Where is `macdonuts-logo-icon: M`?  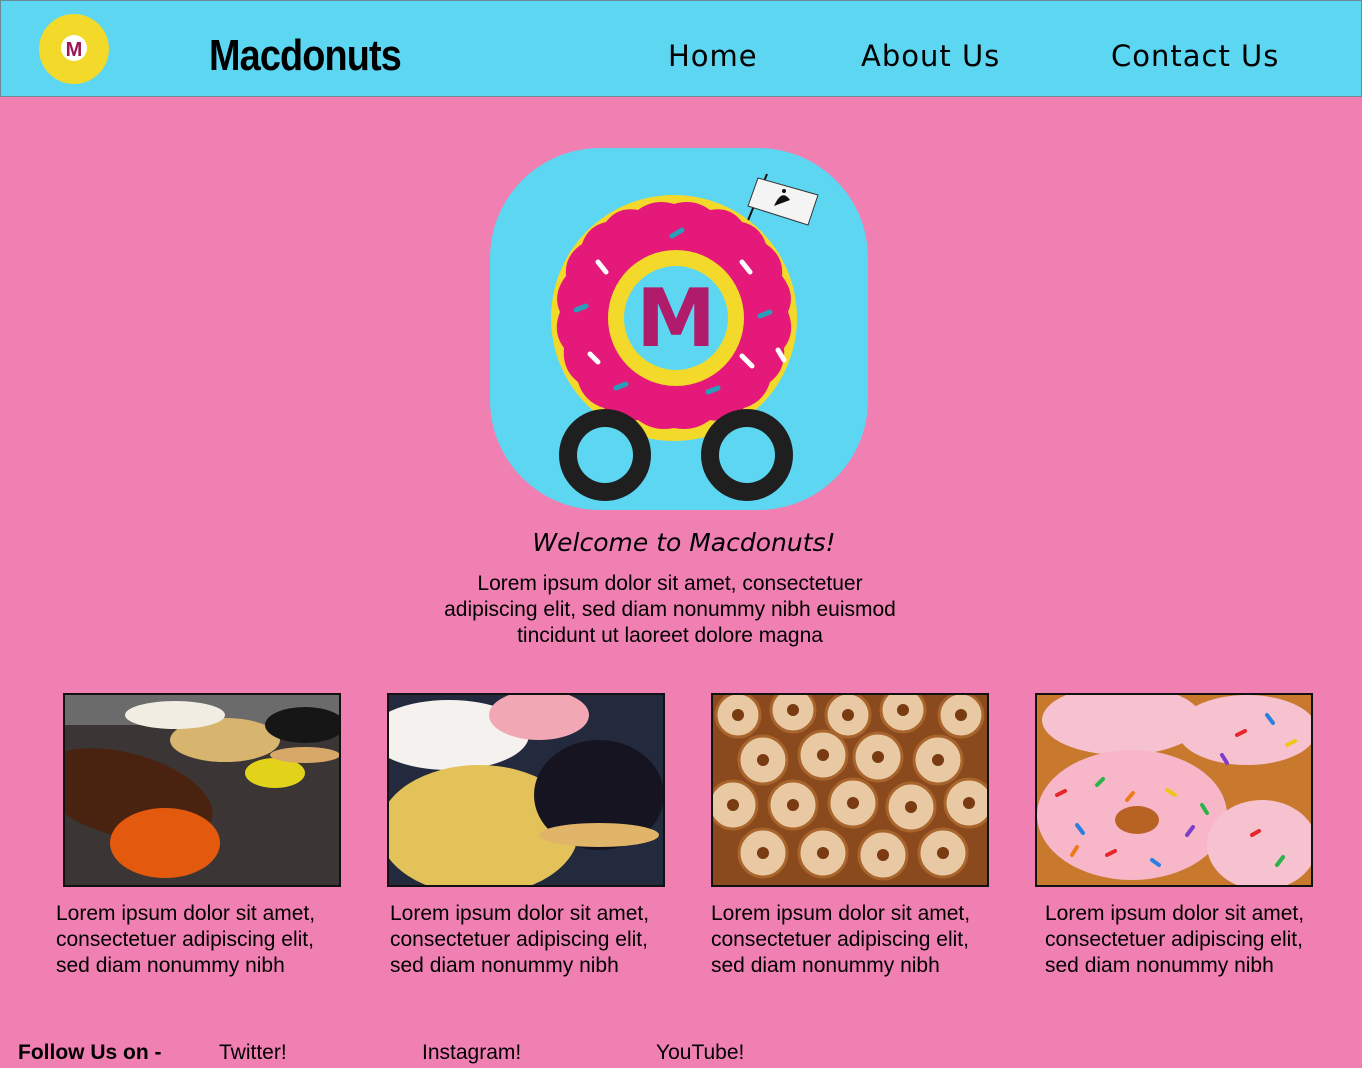 macdonuts-logo-icon: M is located at coordinates (74, 49).